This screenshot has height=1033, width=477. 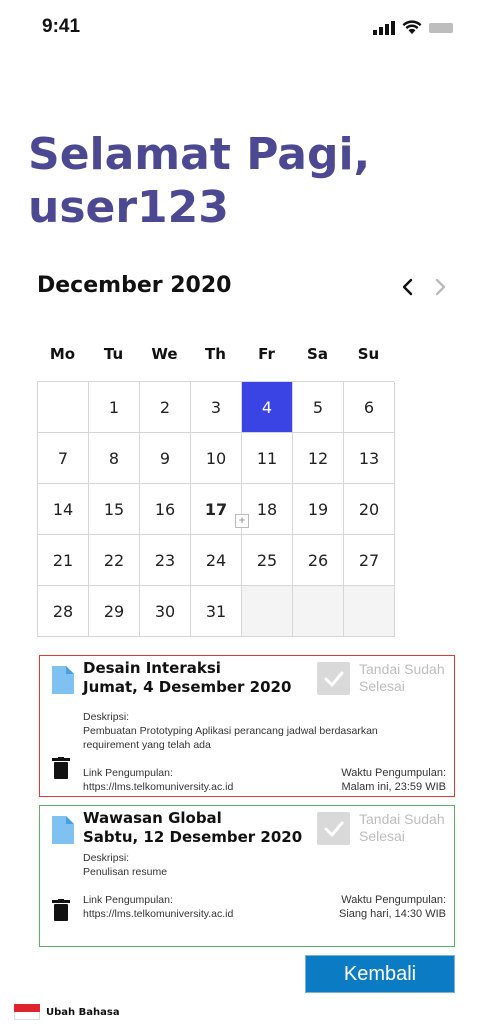 What do you see at coordinates (152, 818) in the screenshot?
I see `task-title: Wawasan Global` at bounding box center [152, 818].